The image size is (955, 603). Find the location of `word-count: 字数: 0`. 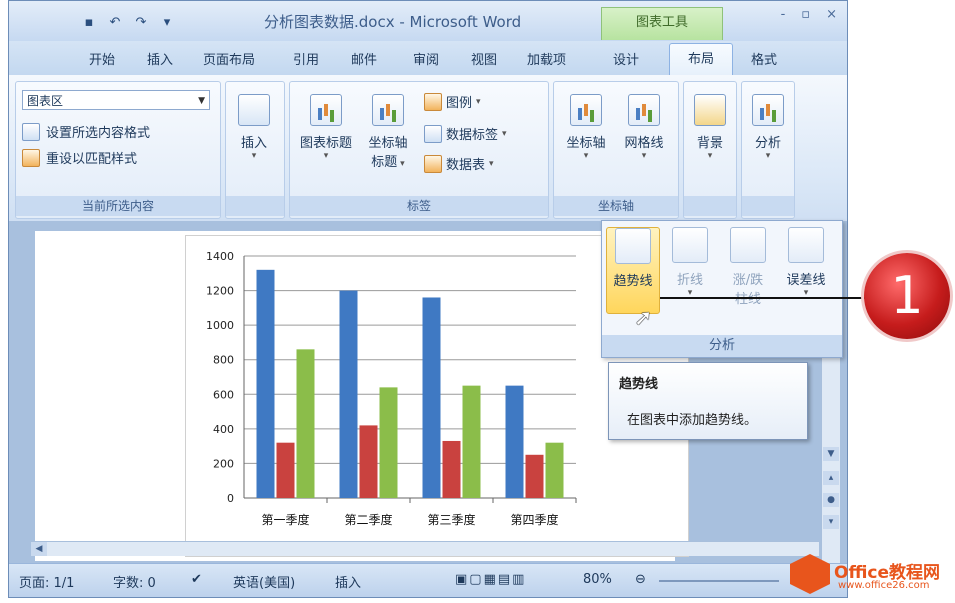

word-count: 字数: 0 is located at coordinates (134, 581).